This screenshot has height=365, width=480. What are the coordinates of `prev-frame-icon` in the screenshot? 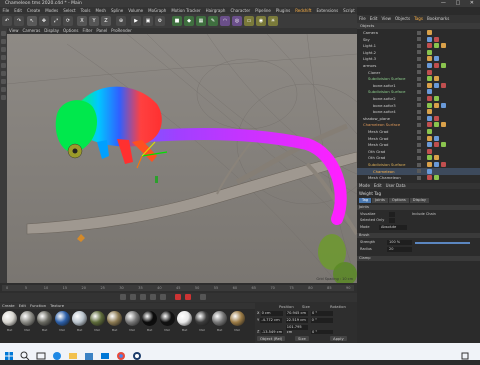 It's located at (133, 297).